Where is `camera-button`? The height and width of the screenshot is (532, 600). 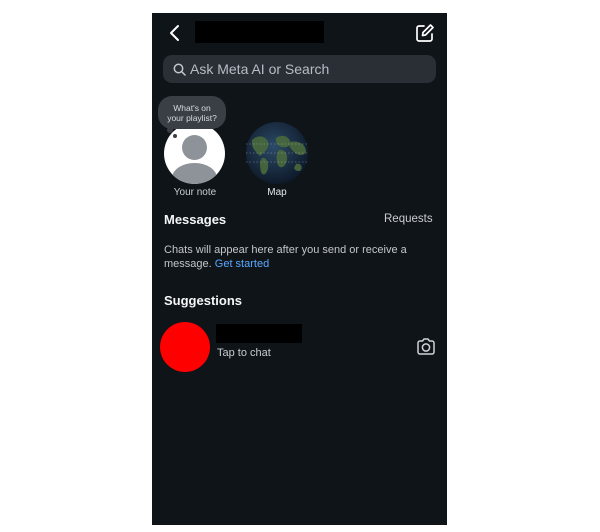 camera-button is located at coordinates (426, 347).